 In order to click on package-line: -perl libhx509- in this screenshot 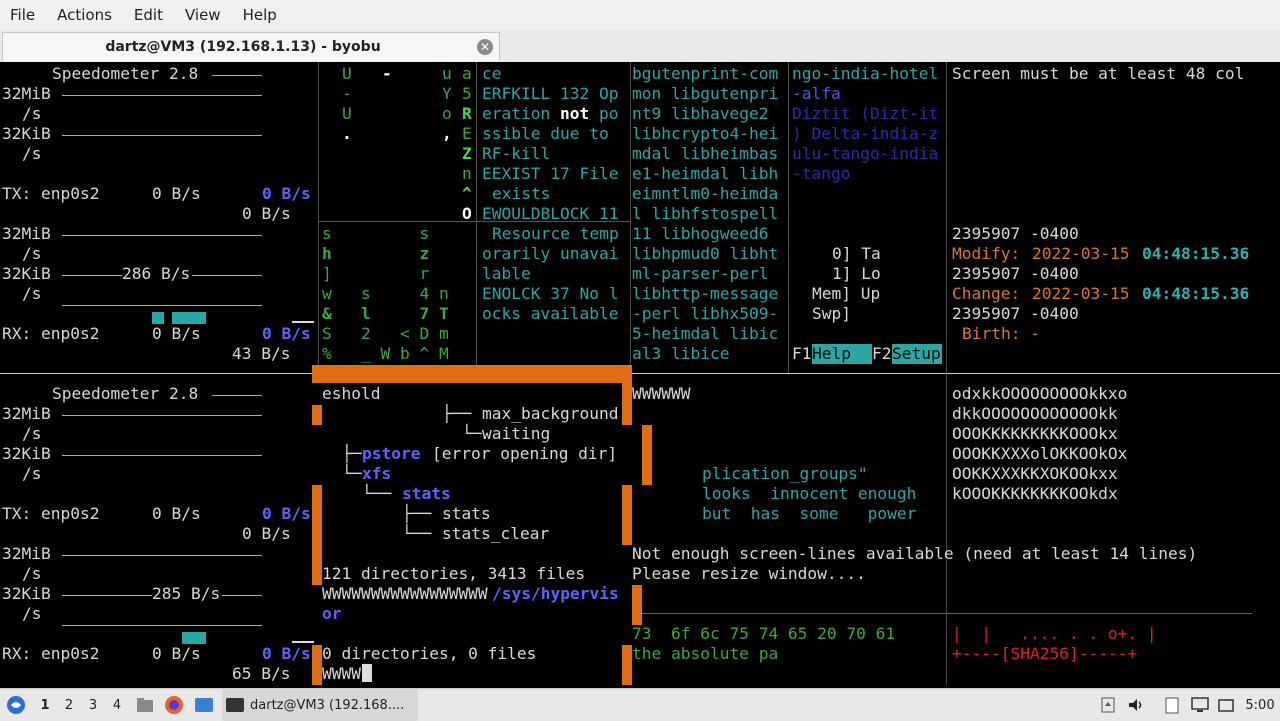, I will do `click(705, 313)`.